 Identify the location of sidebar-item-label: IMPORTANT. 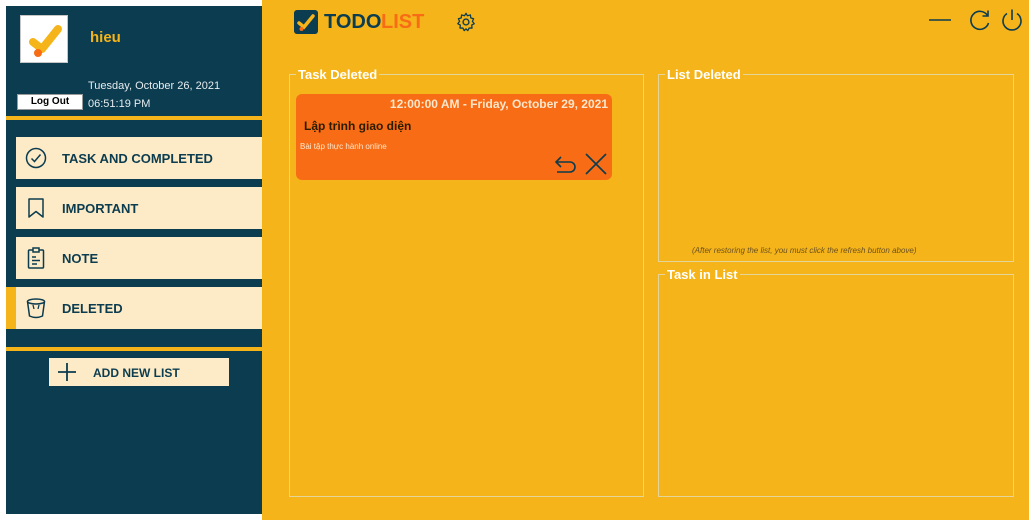
(100, 208).